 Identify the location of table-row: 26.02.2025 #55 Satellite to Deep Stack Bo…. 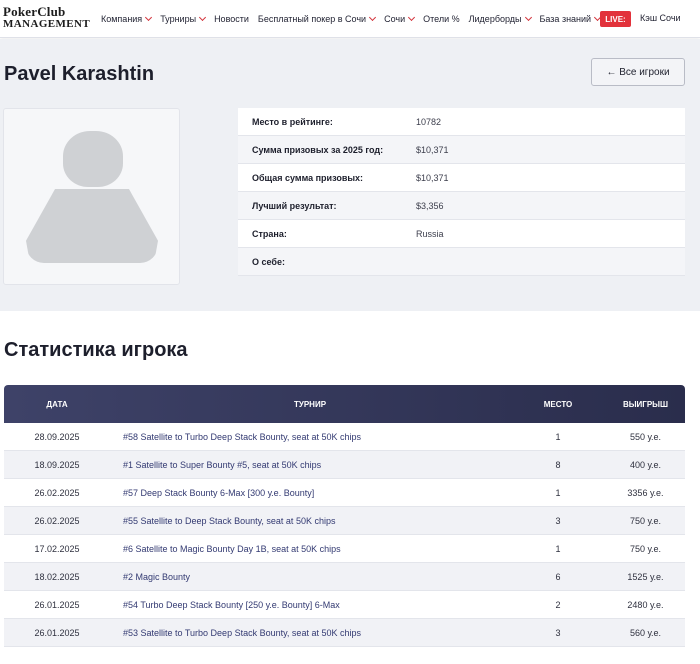
(344, 521).